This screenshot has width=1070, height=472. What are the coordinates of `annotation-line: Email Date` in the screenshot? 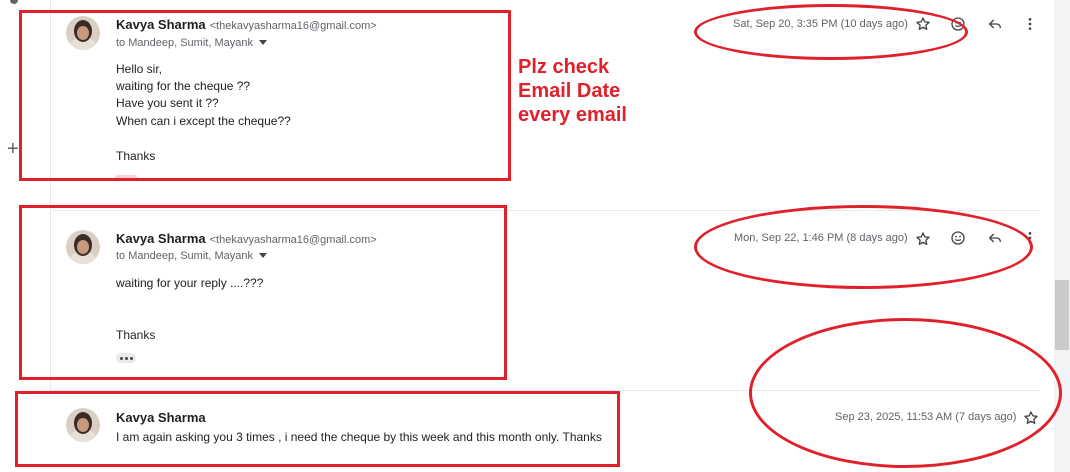 It's located at (569, 91).